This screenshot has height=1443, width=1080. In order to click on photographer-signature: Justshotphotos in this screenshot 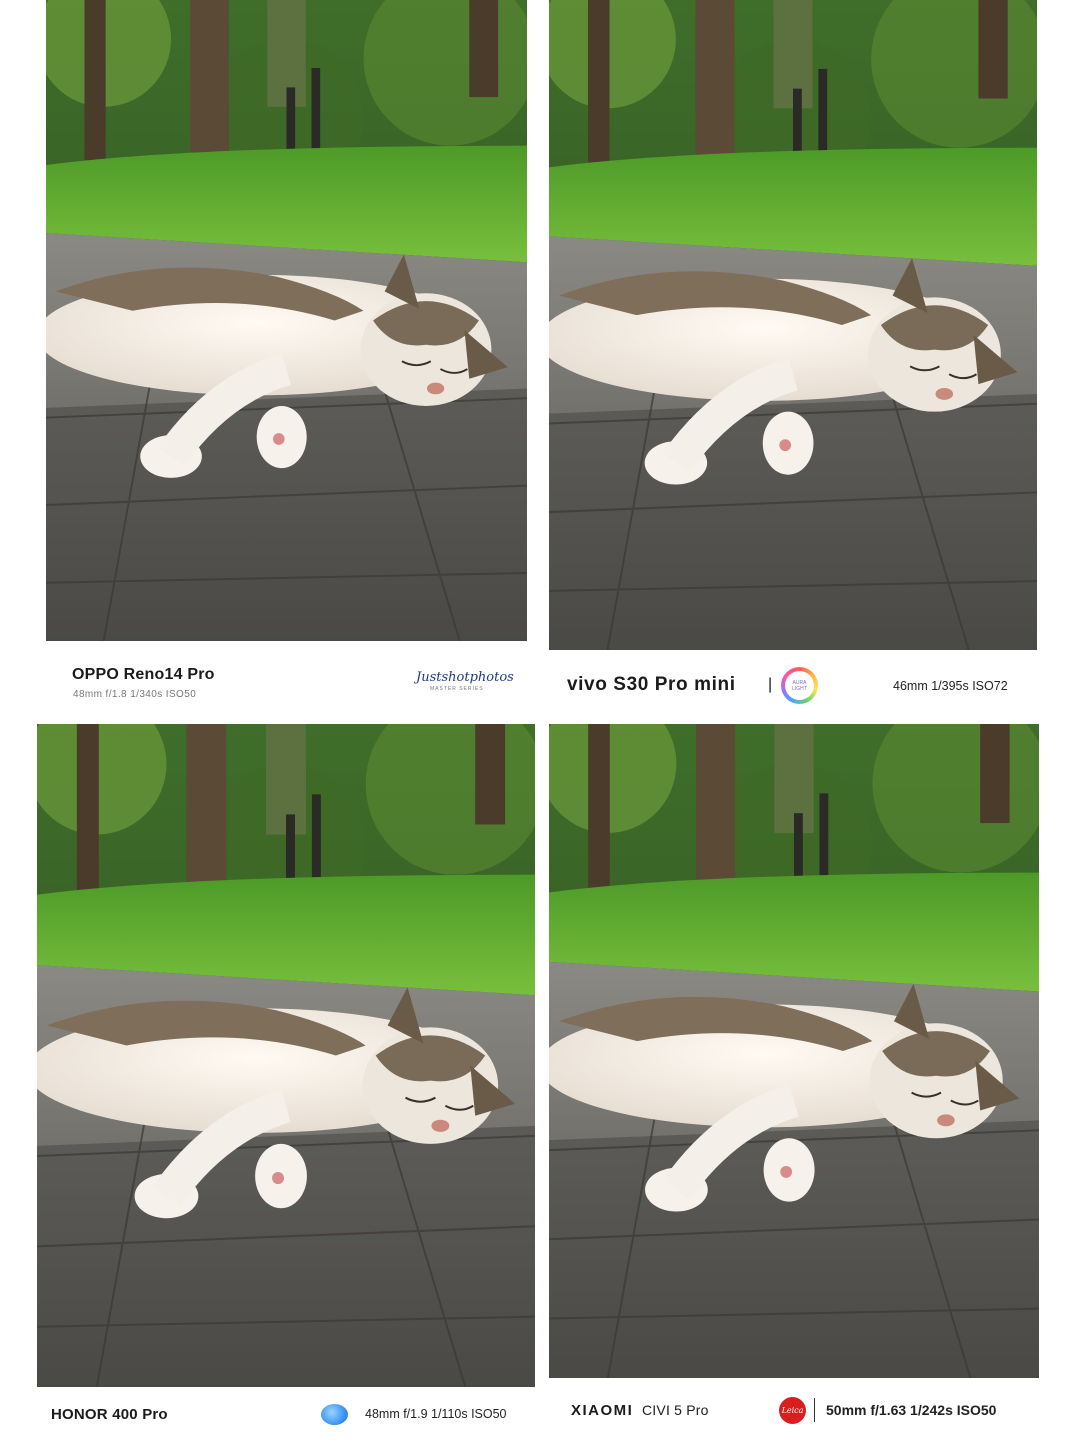, I will do `click(465, 677)`.